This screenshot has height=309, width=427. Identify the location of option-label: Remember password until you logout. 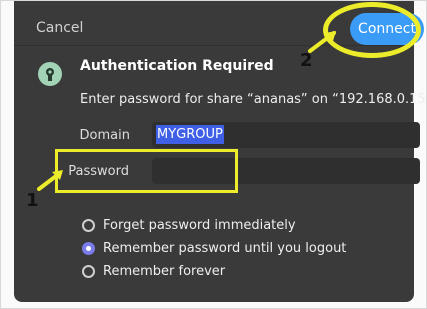
(225, 248).